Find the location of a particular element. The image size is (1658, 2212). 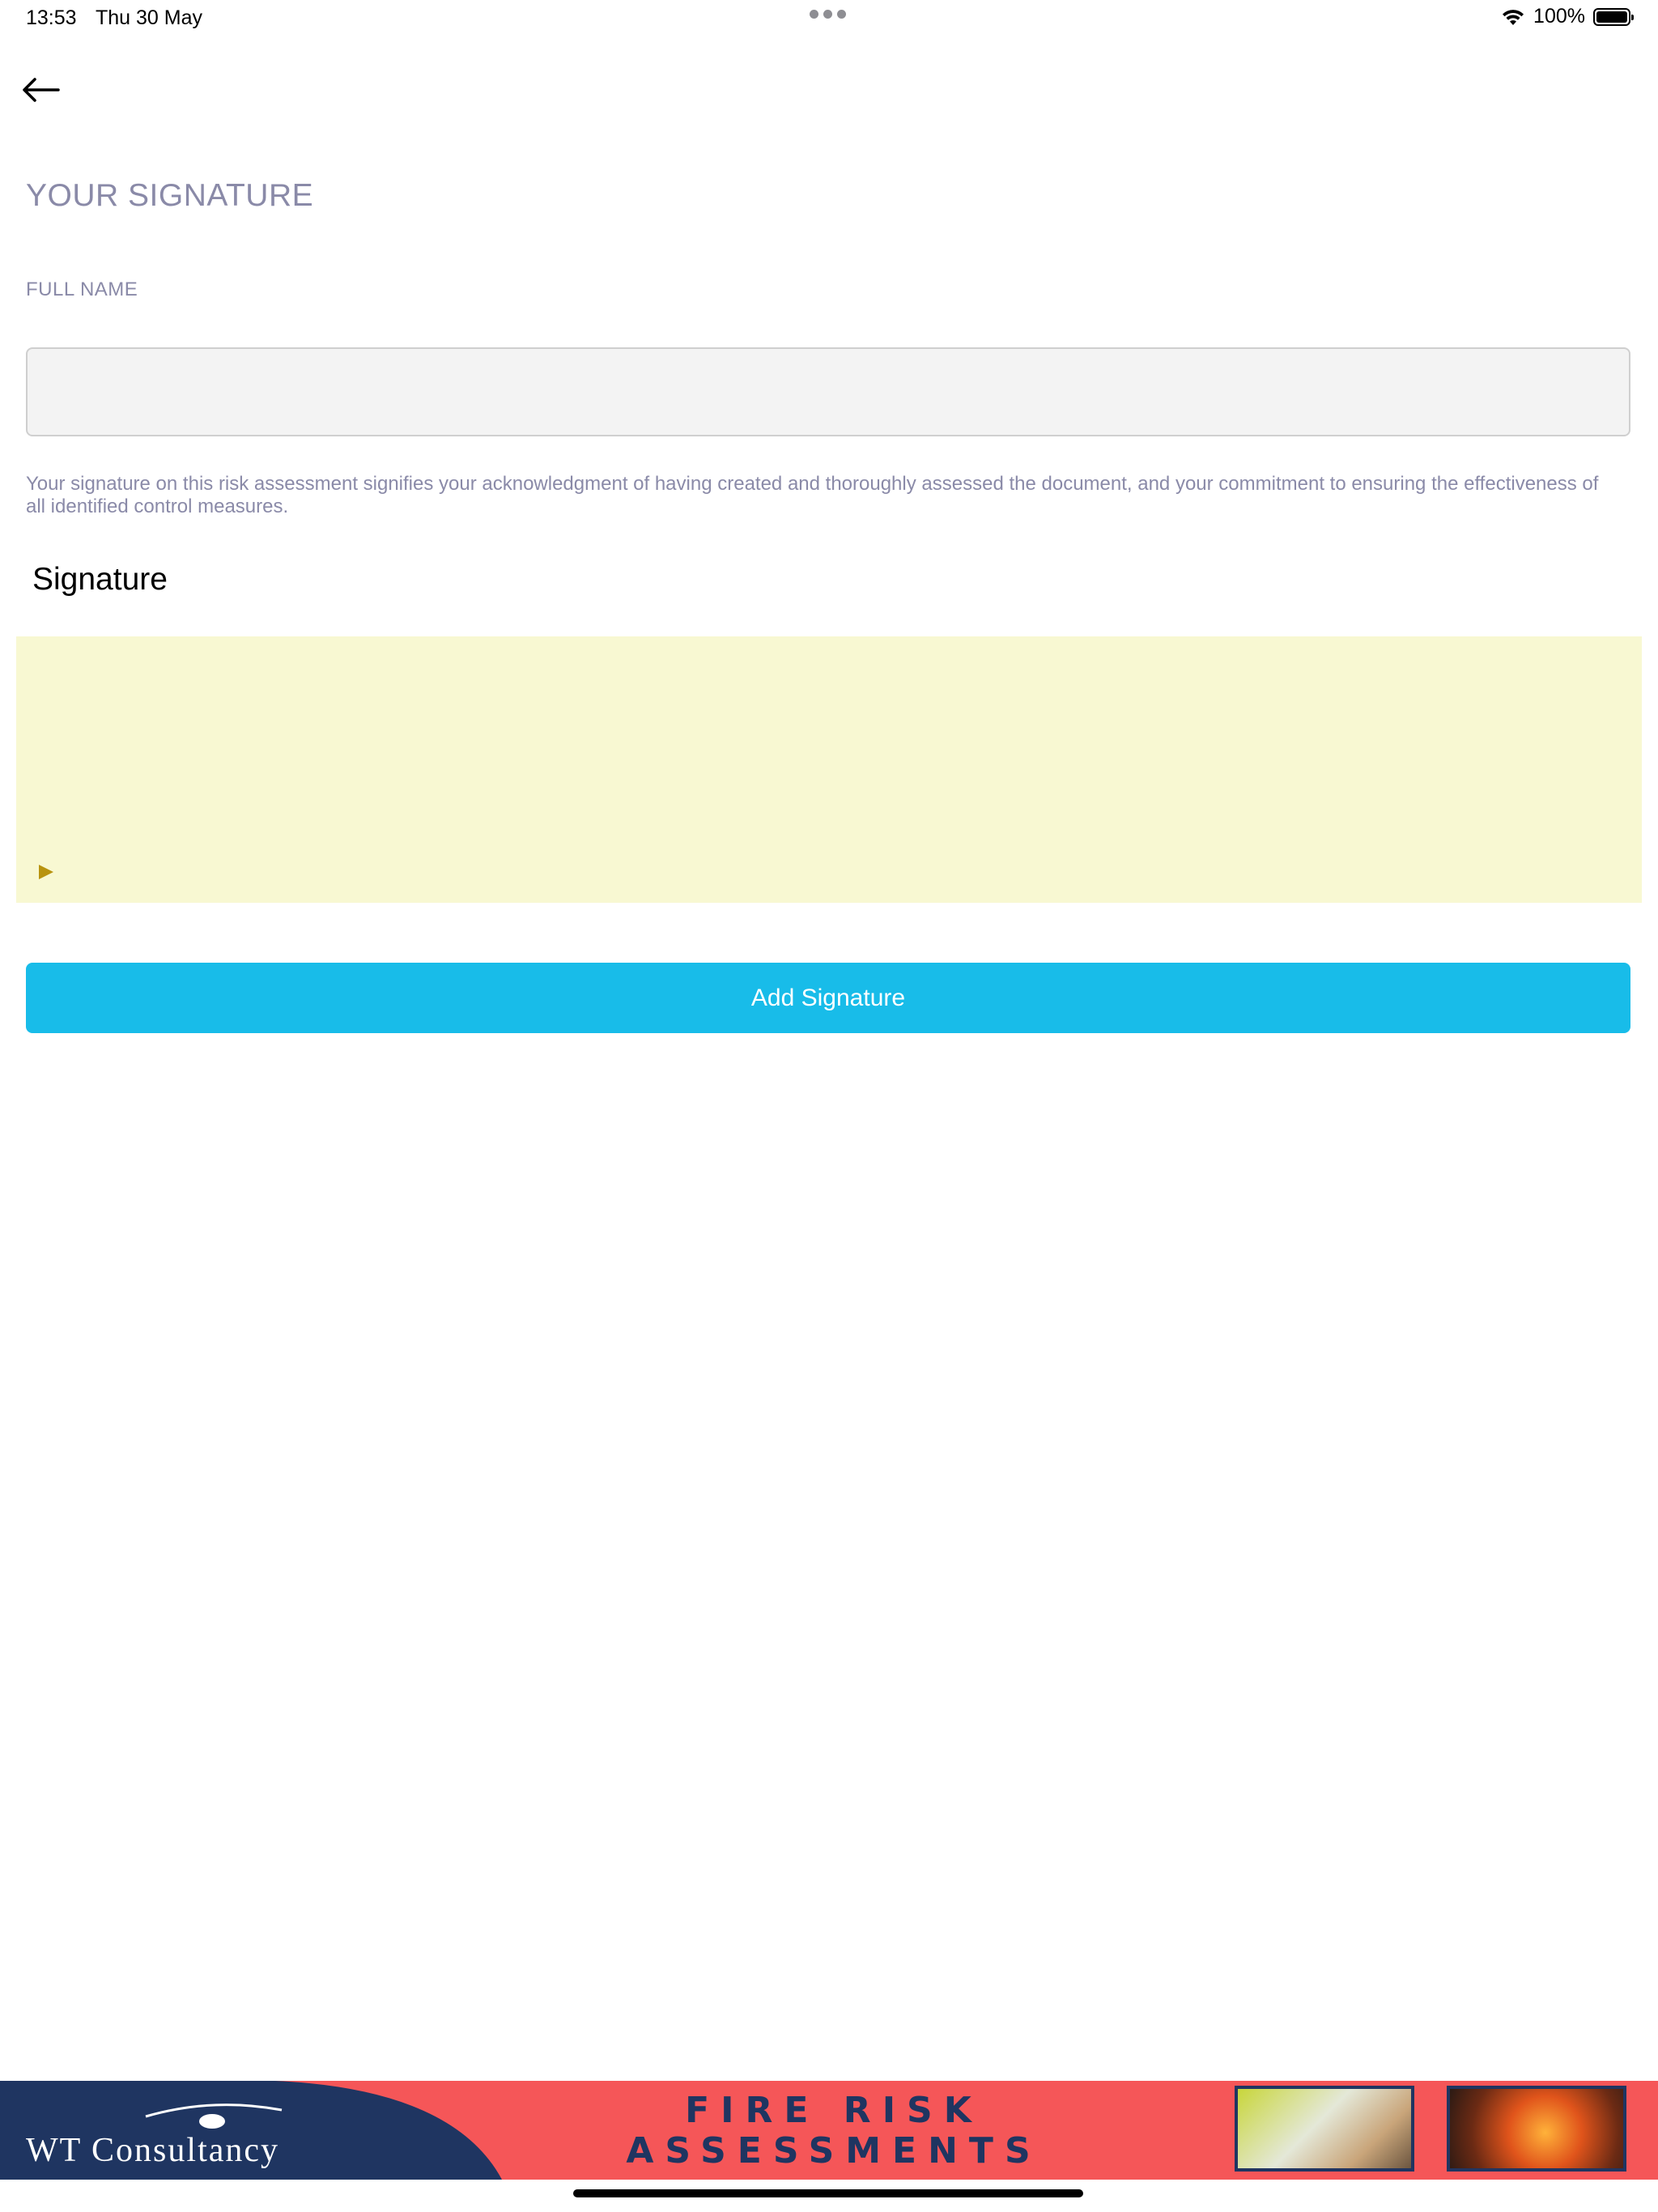

page-title: YOUR SIGNATURE is located at coordinates (170, 196).